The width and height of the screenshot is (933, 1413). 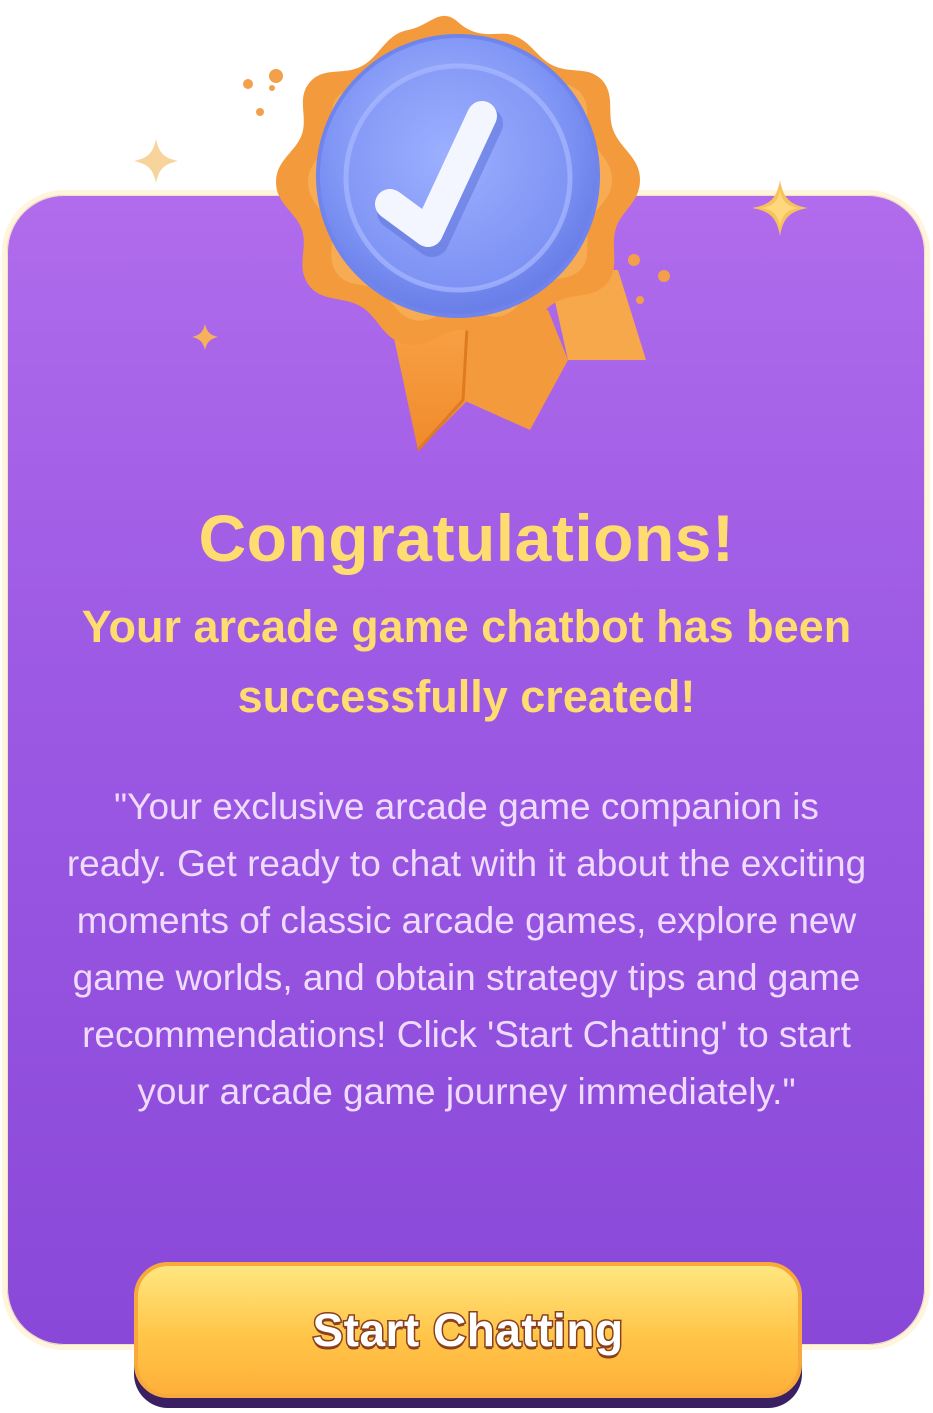 What do you see at coordinates (461, 233) in the screenshot?
I see `check-badge-icon` at bounding box center [461, 233].